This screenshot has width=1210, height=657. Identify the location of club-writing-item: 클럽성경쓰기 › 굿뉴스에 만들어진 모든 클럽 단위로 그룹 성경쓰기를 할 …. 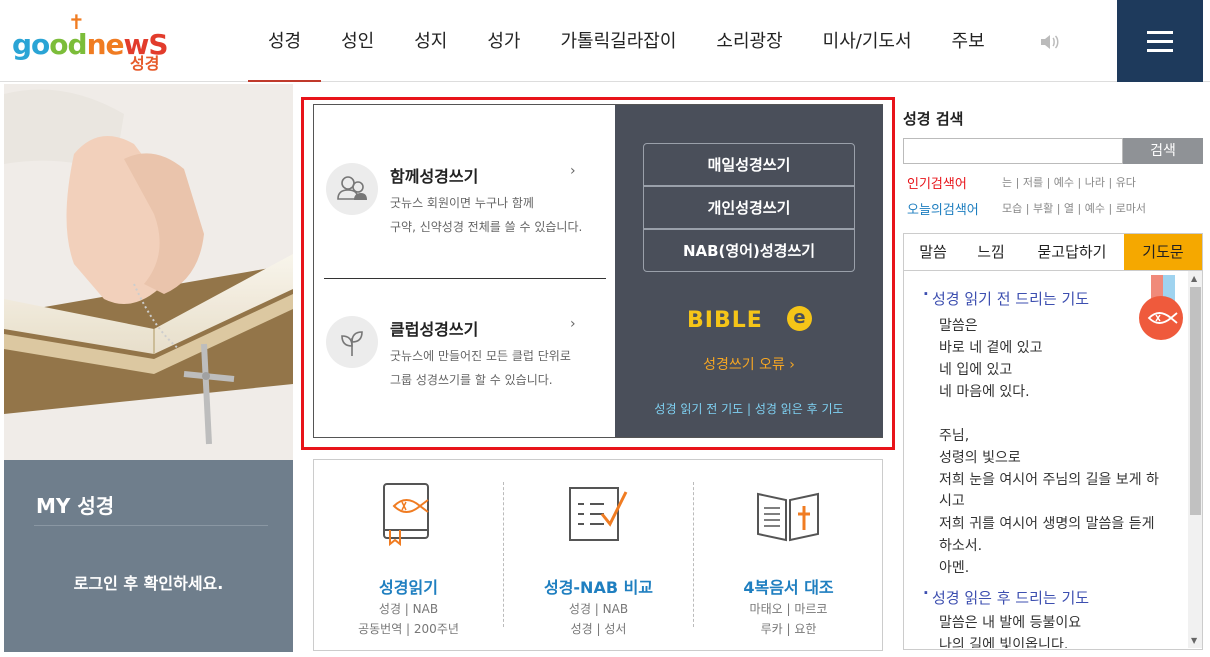
(465, 376).